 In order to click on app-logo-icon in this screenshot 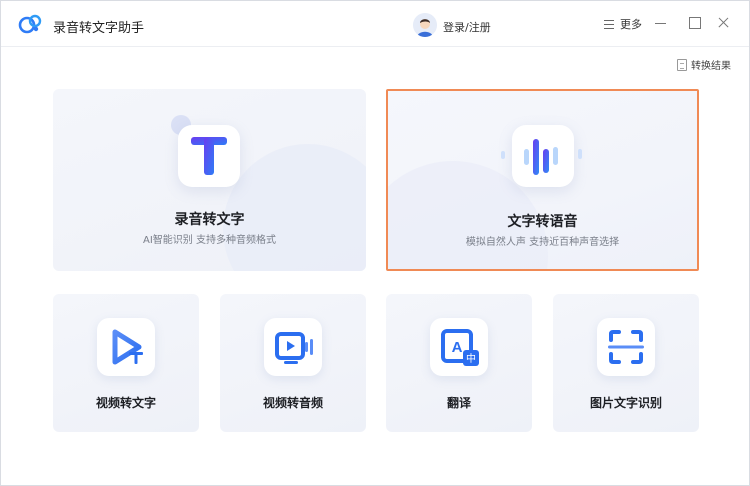, I will do `click(30, 24)`.